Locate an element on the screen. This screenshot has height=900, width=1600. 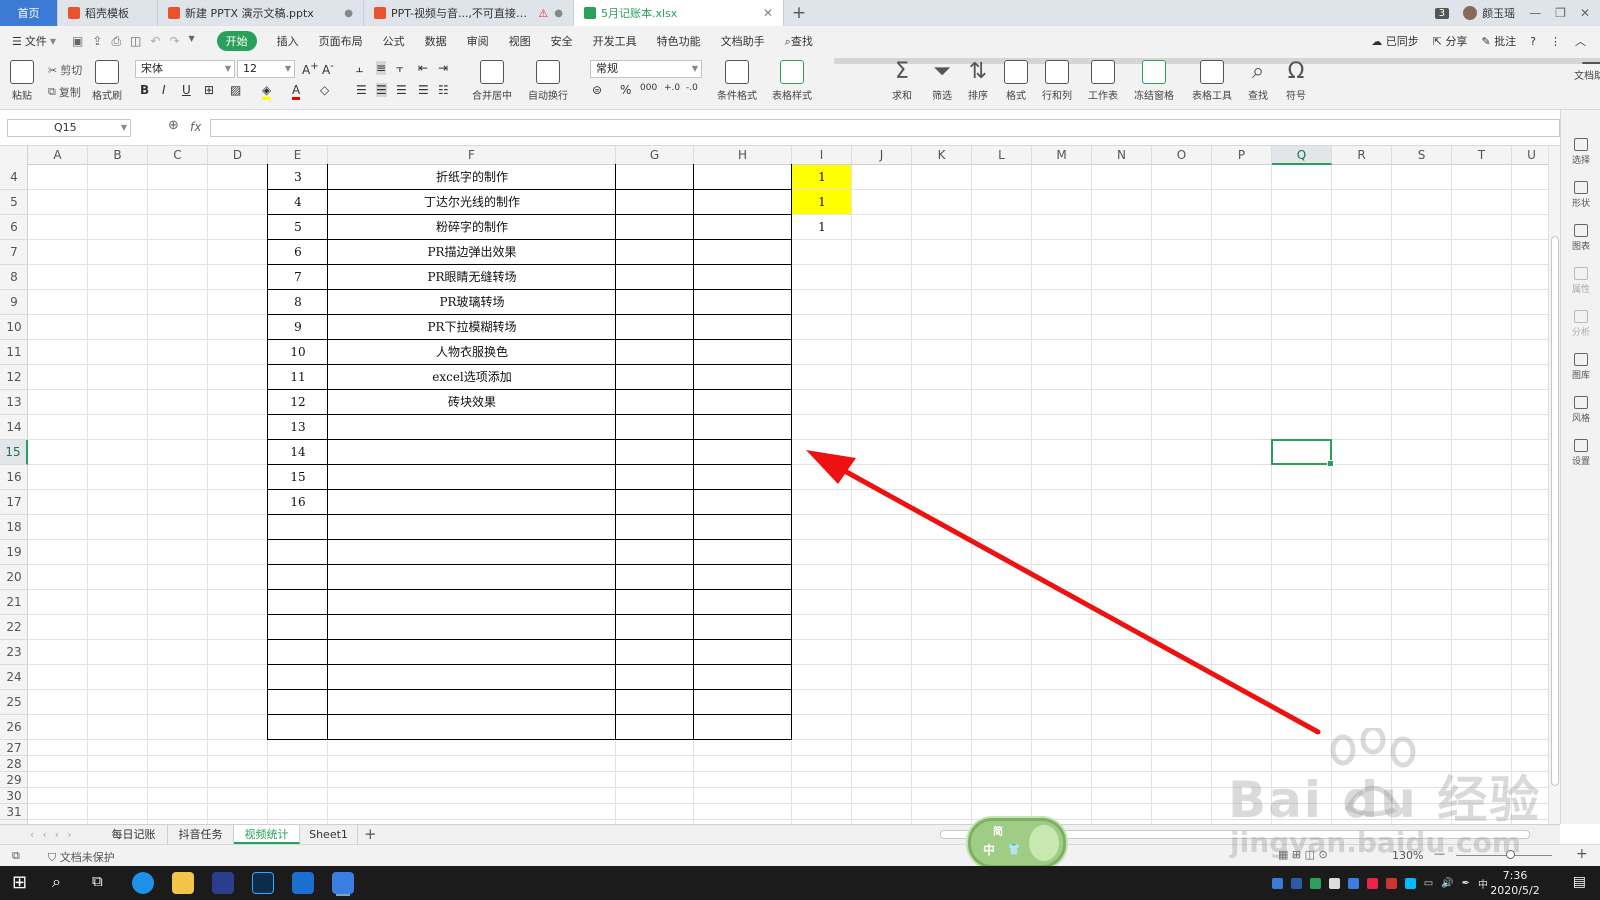
redo-icon: ↷ is located at coordinates (174, 41).